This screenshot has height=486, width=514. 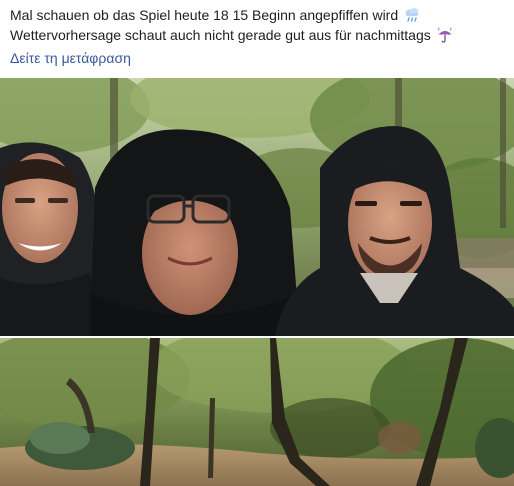 What do you see at coordinates (70, 58) in the screenshot?
I see `see-translation-link: Δείτε τη μετάφραση` at bounding box center [70, 58].